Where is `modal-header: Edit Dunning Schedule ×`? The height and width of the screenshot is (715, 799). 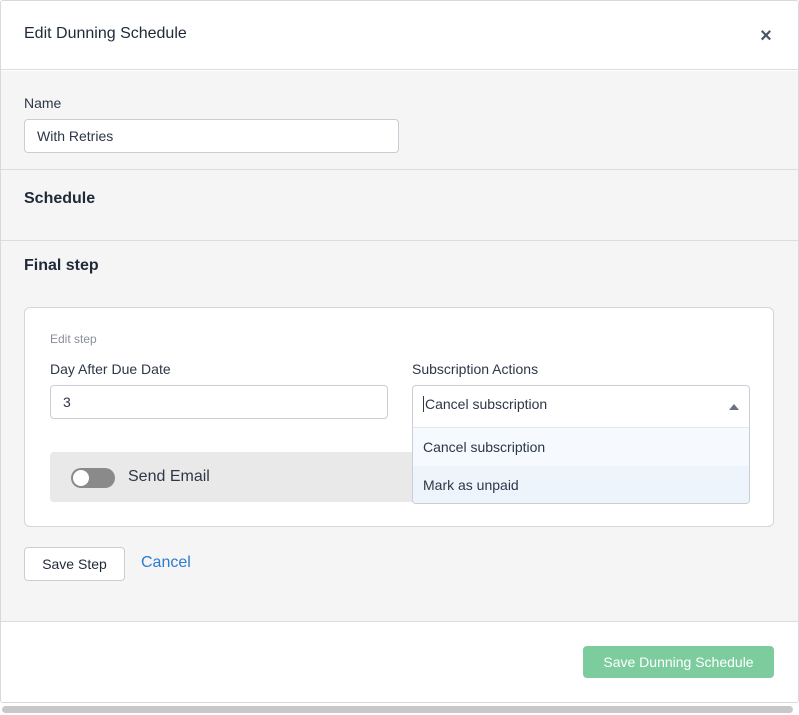 modal-header: Edit Dunning Schedule × is located at coordinates (399, 35).